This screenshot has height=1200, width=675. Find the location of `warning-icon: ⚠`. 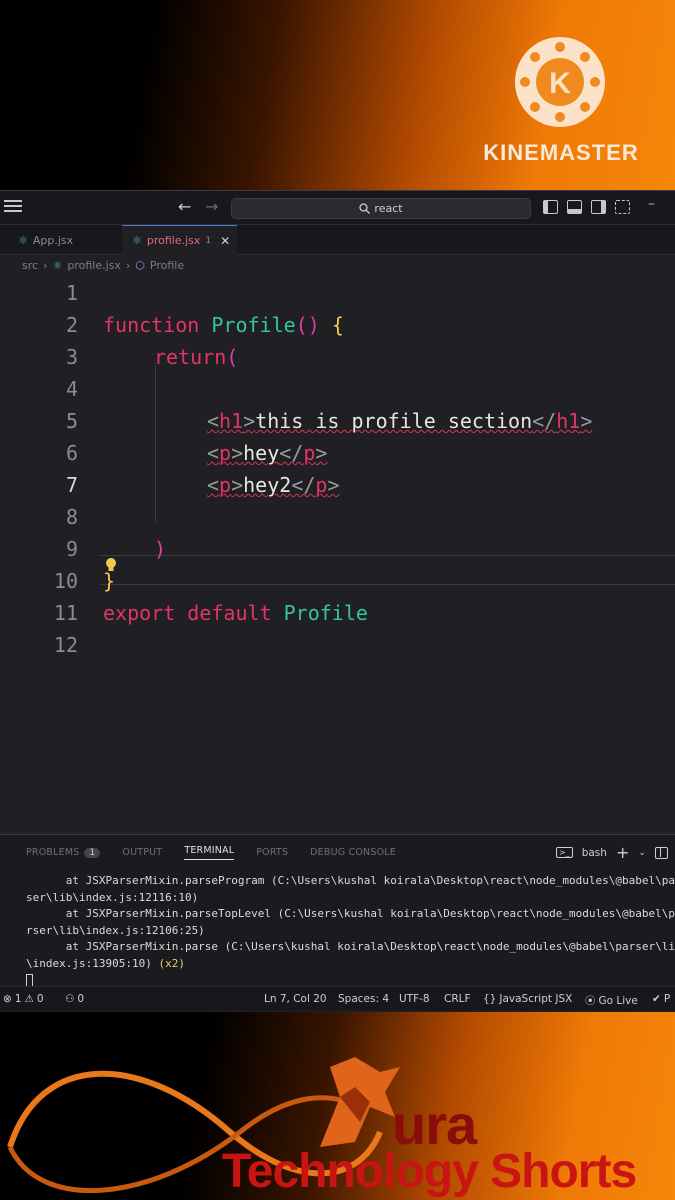

warning-icon: ⚠ is located at coordinates (29, 999).